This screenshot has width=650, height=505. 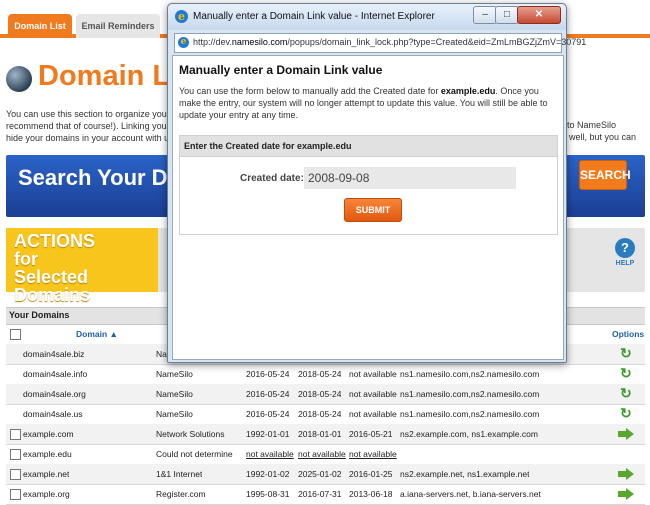 I want to click on created-cell: 1995-08-31, so click(x=268, y=494).